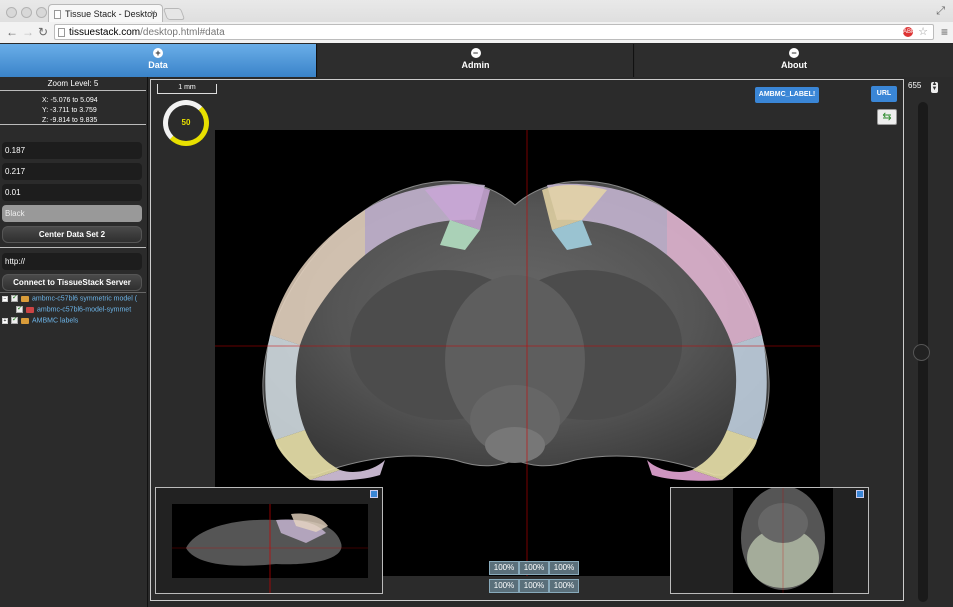 Image resolution: width=953 pixels, height=607 pixels. Describe the element at coordinates (72, 234) in the screenshot. I see `center-data-set-button: Center Data Set 2` at that location.